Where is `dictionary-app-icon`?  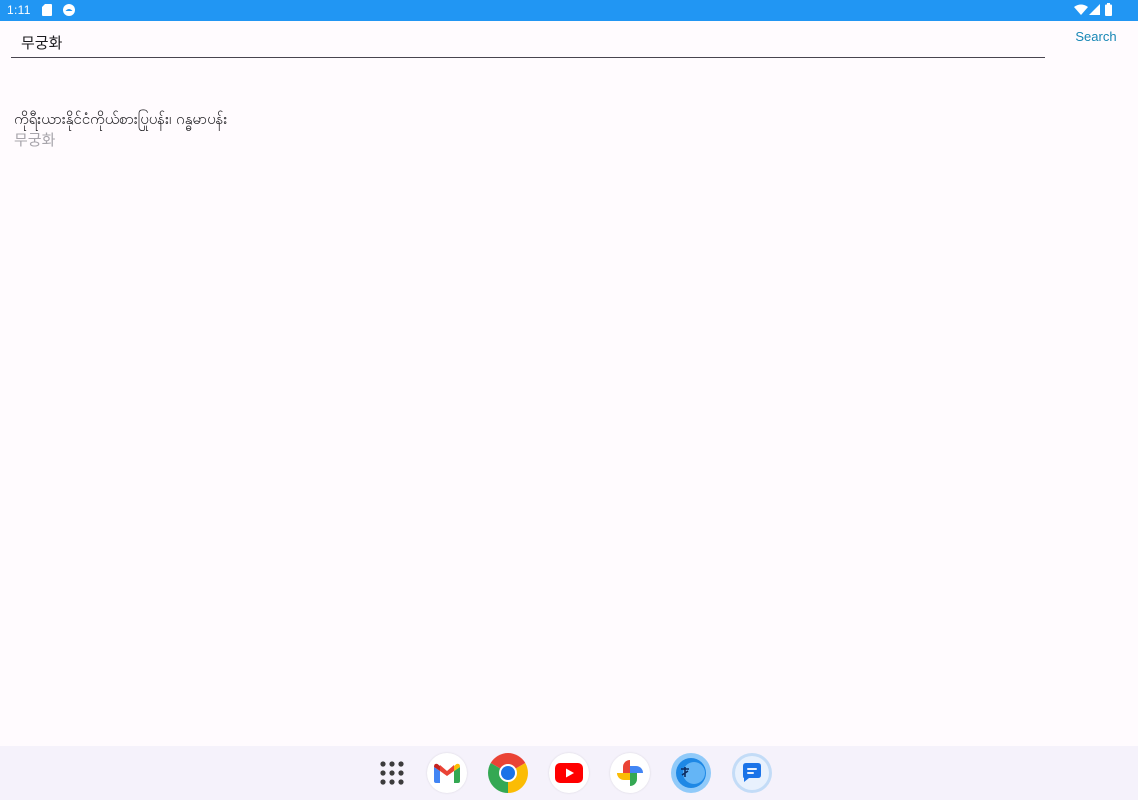 dictionary-app-icon is located at coordinates (691, 773).